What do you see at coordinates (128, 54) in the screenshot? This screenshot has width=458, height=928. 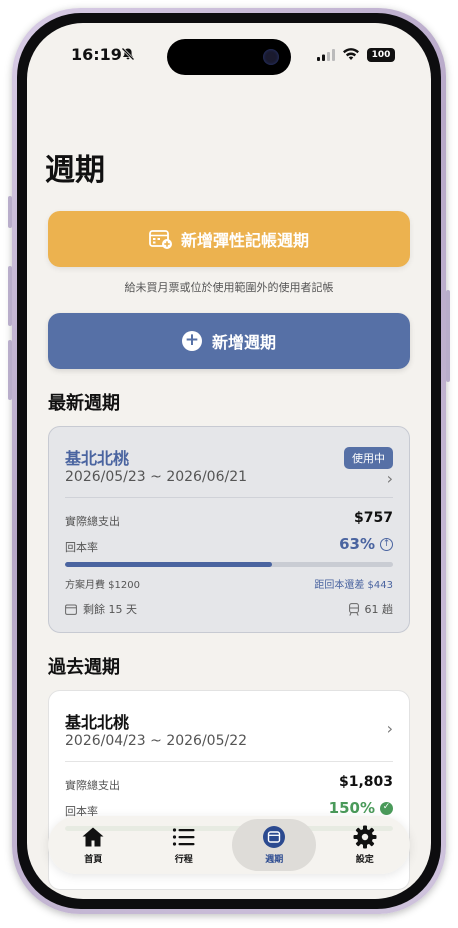 I see `bell-off-icon` at bounding box center [128, 54].